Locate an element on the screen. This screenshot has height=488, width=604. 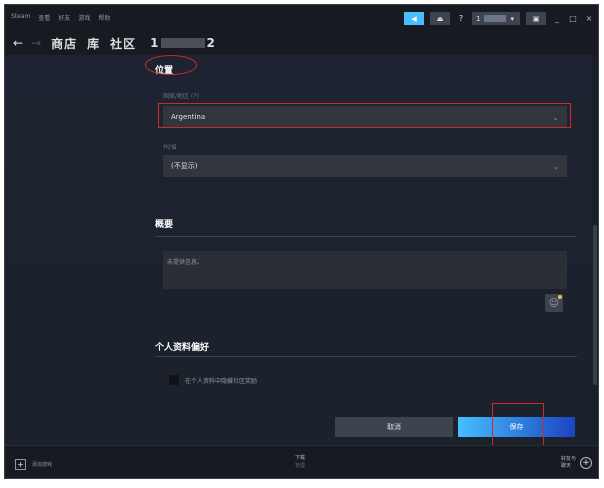
hide-awards-option: 在个人资料中隐藏社区奖励 is located at coordinates (213, 380).